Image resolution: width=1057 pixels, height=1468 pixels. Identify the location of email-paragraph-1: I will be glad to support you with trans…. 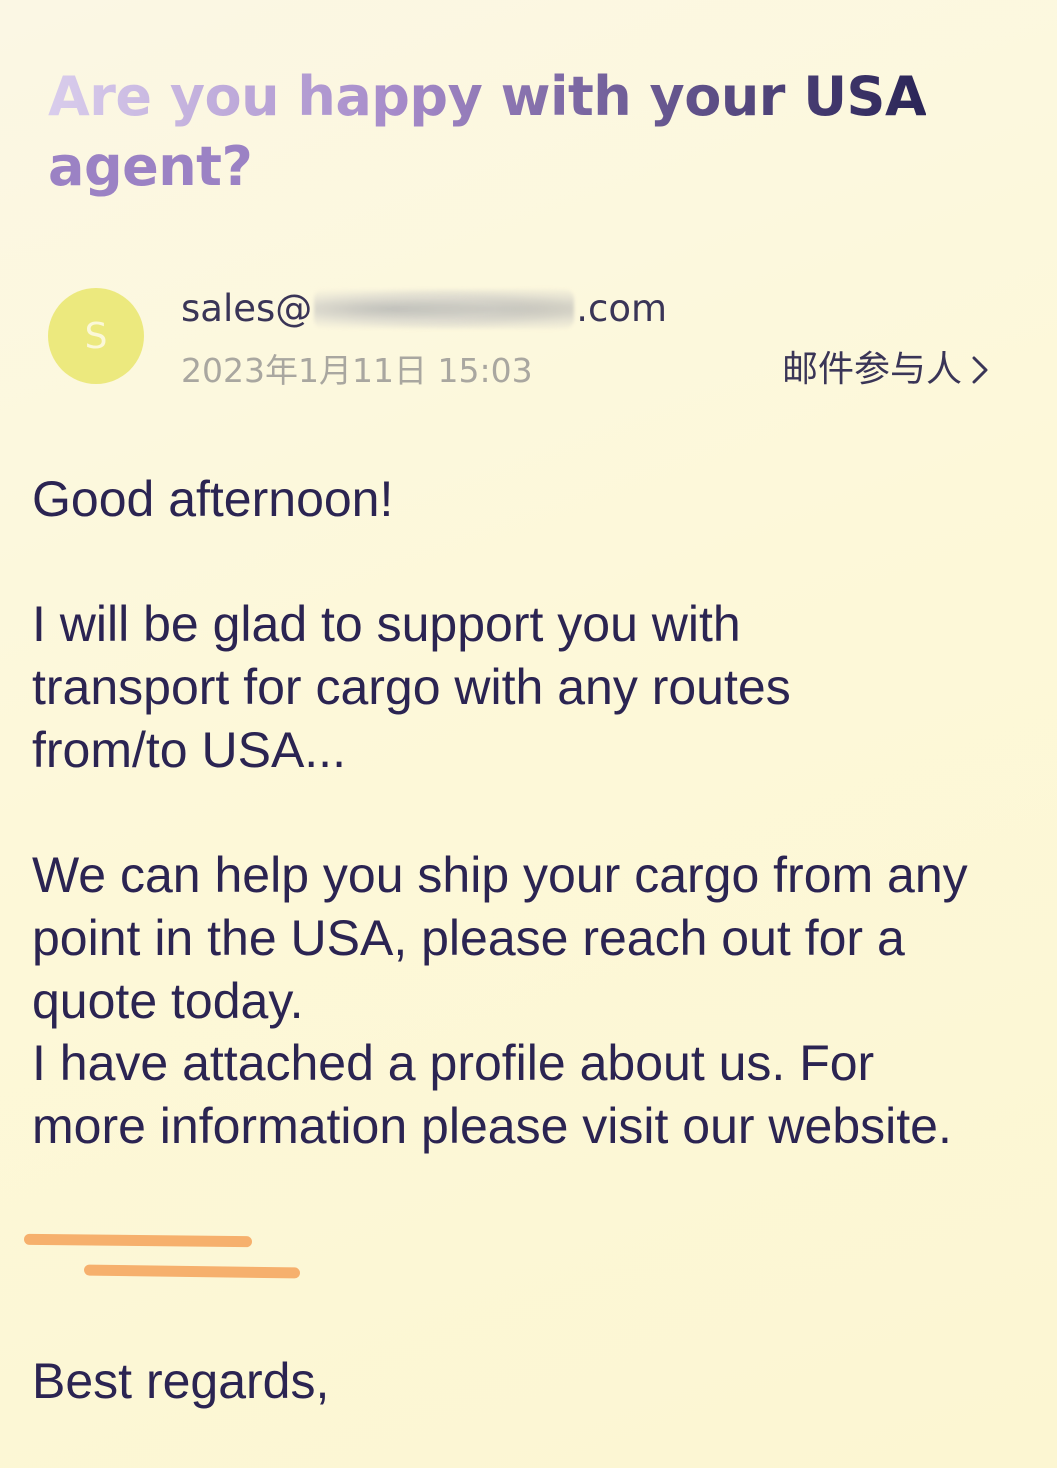
(411, 687).